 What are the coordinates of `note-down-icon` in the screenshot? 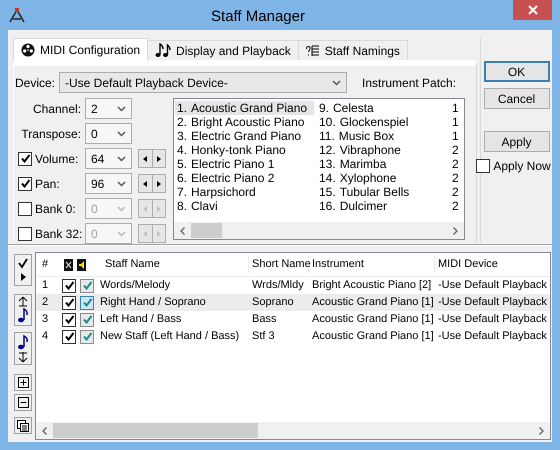 It's located at (23, 348).